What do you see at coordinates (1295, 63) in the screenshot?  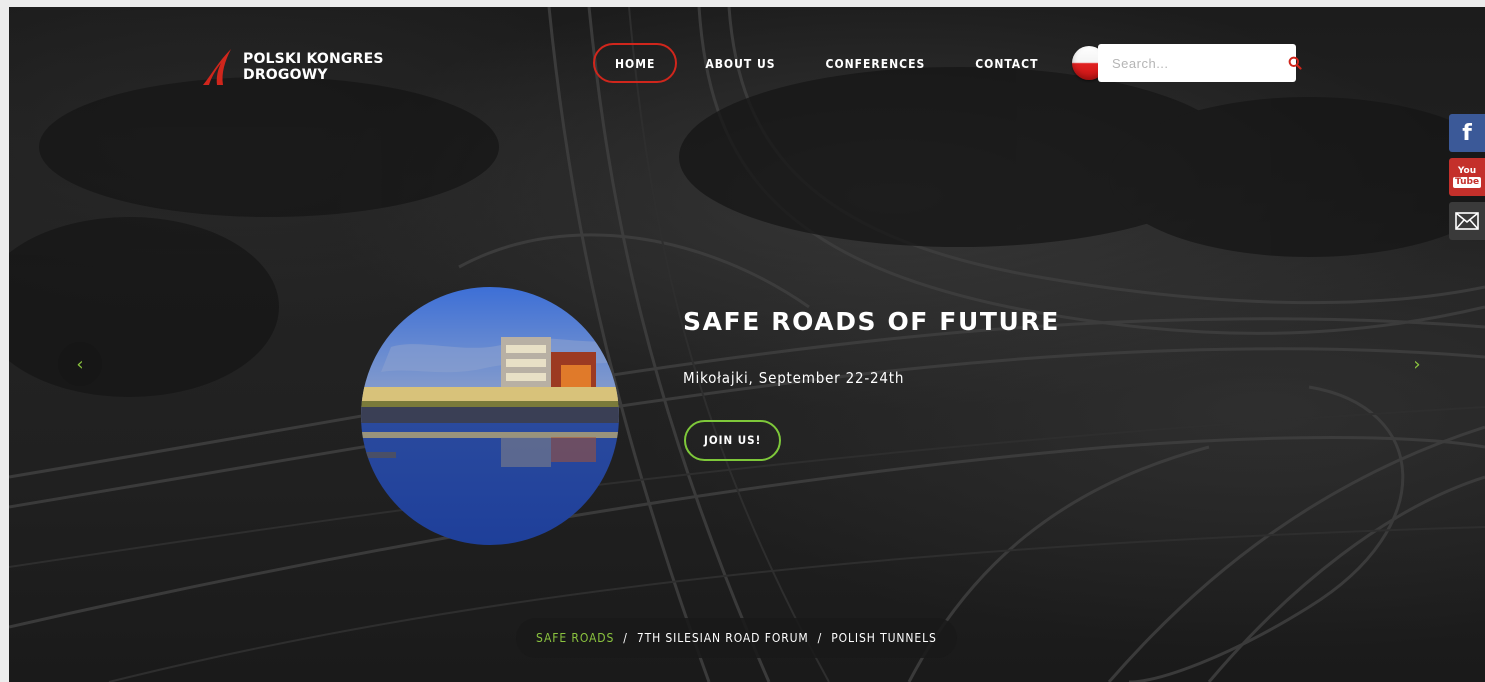 I see `search-icon` at bounding box center [1295, 63].